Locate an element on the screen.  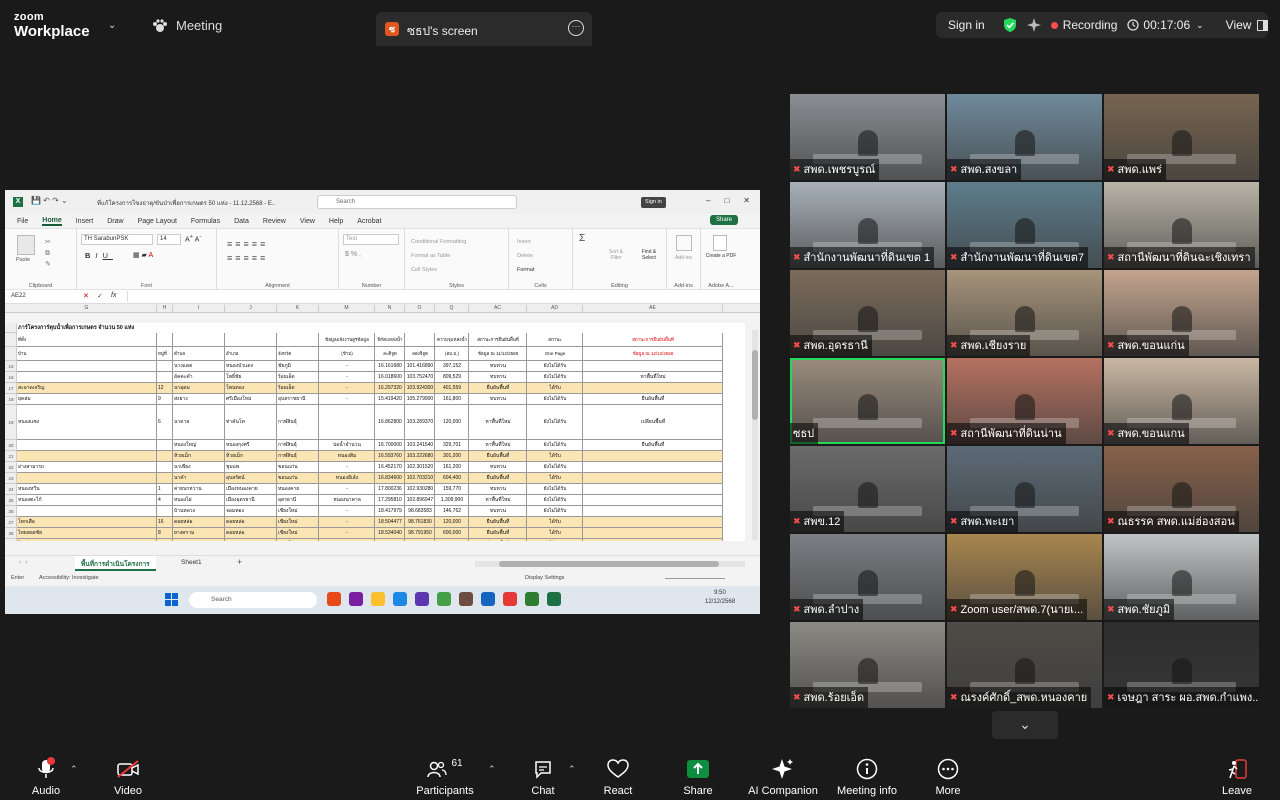
table-cell: เชียงใหม่ is located at coordinates (298, 540).